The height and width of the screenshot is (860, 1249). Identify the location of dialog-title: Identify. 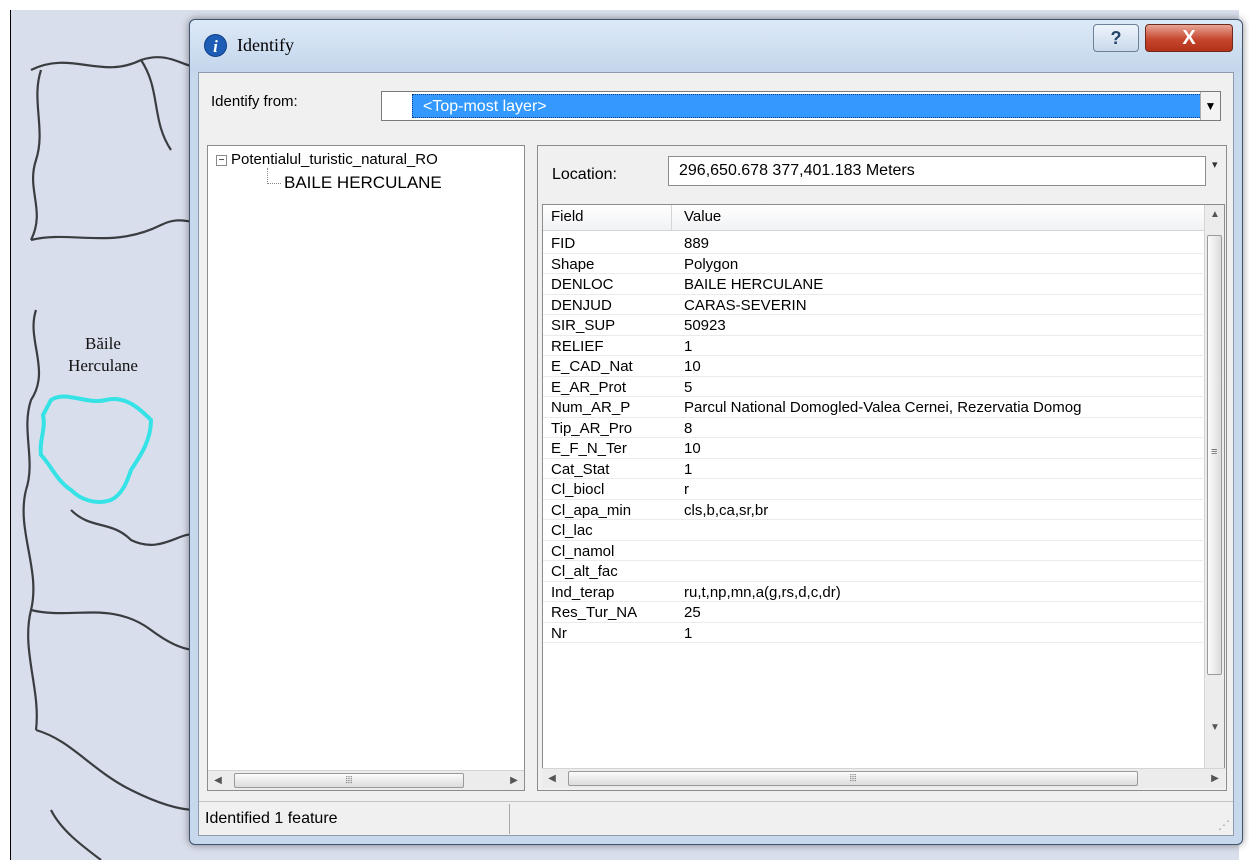
(265, 45).